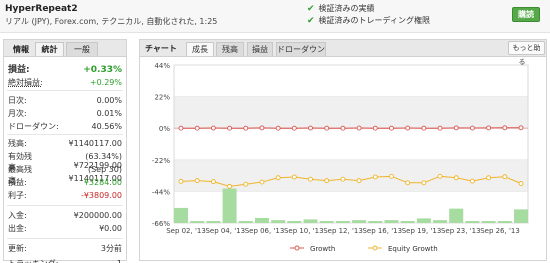 The width and height of the screenshot is (550, 263). Describe the element at coordinates (65, 228) in the screenshot. I see `stat-row: 出金: ¥0.00` at that location.